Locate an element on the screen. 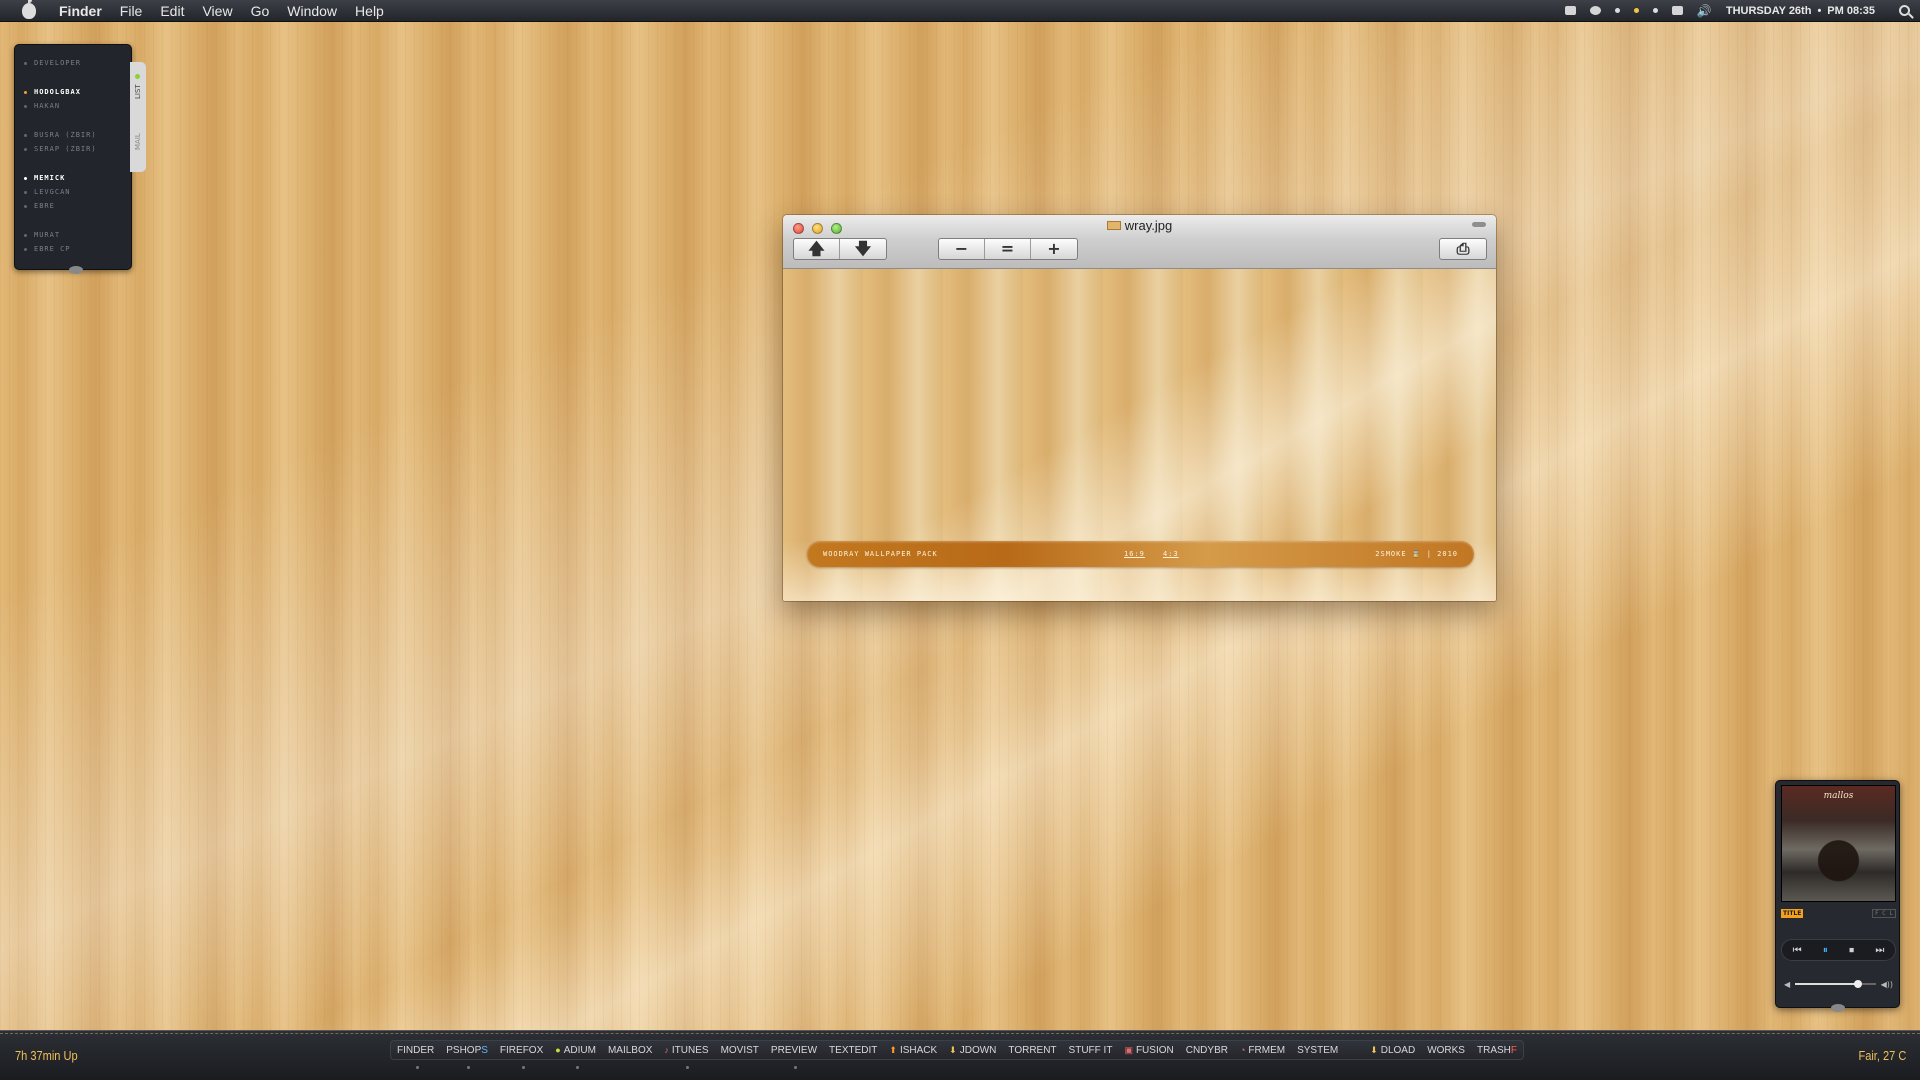 The height and width of the screenshot is (1080, 1920). actual-size-button: = is located at coordinates (1008, 249).